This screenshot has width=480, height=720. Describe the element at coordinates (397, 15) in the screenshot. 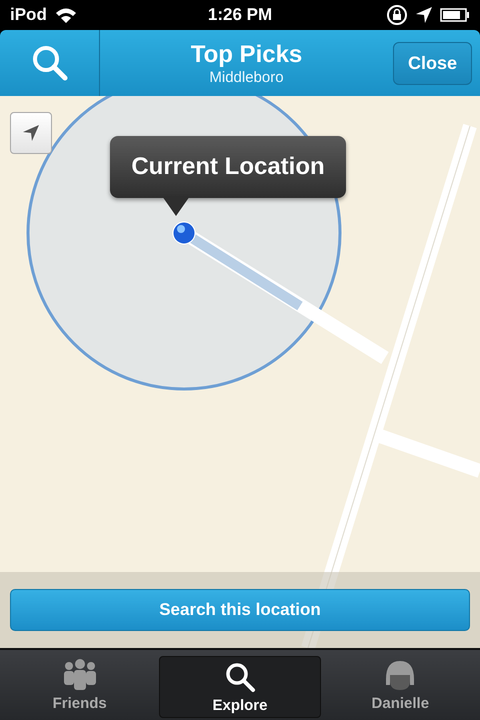

I see `rotation-lock-icon` at that location.